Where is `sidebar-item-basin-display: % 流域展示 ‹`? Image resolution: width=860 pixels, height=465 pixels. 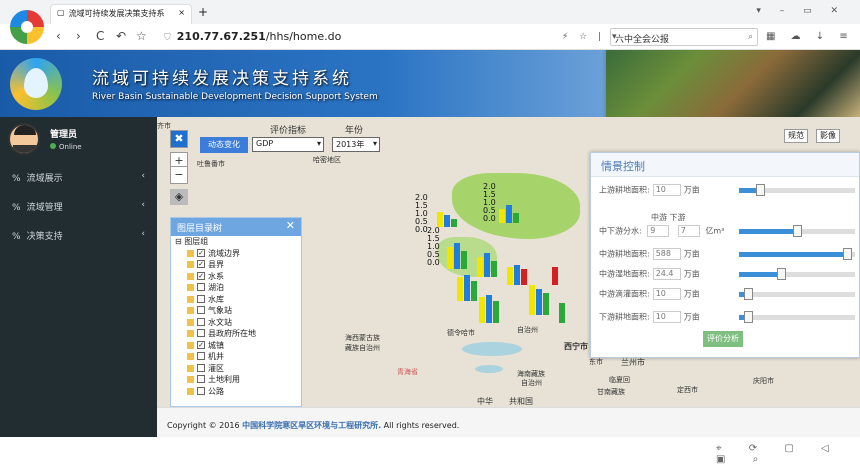 sidebar-item-basin-display: % 流域展示 ‹ is located at coordinates (78, 178).